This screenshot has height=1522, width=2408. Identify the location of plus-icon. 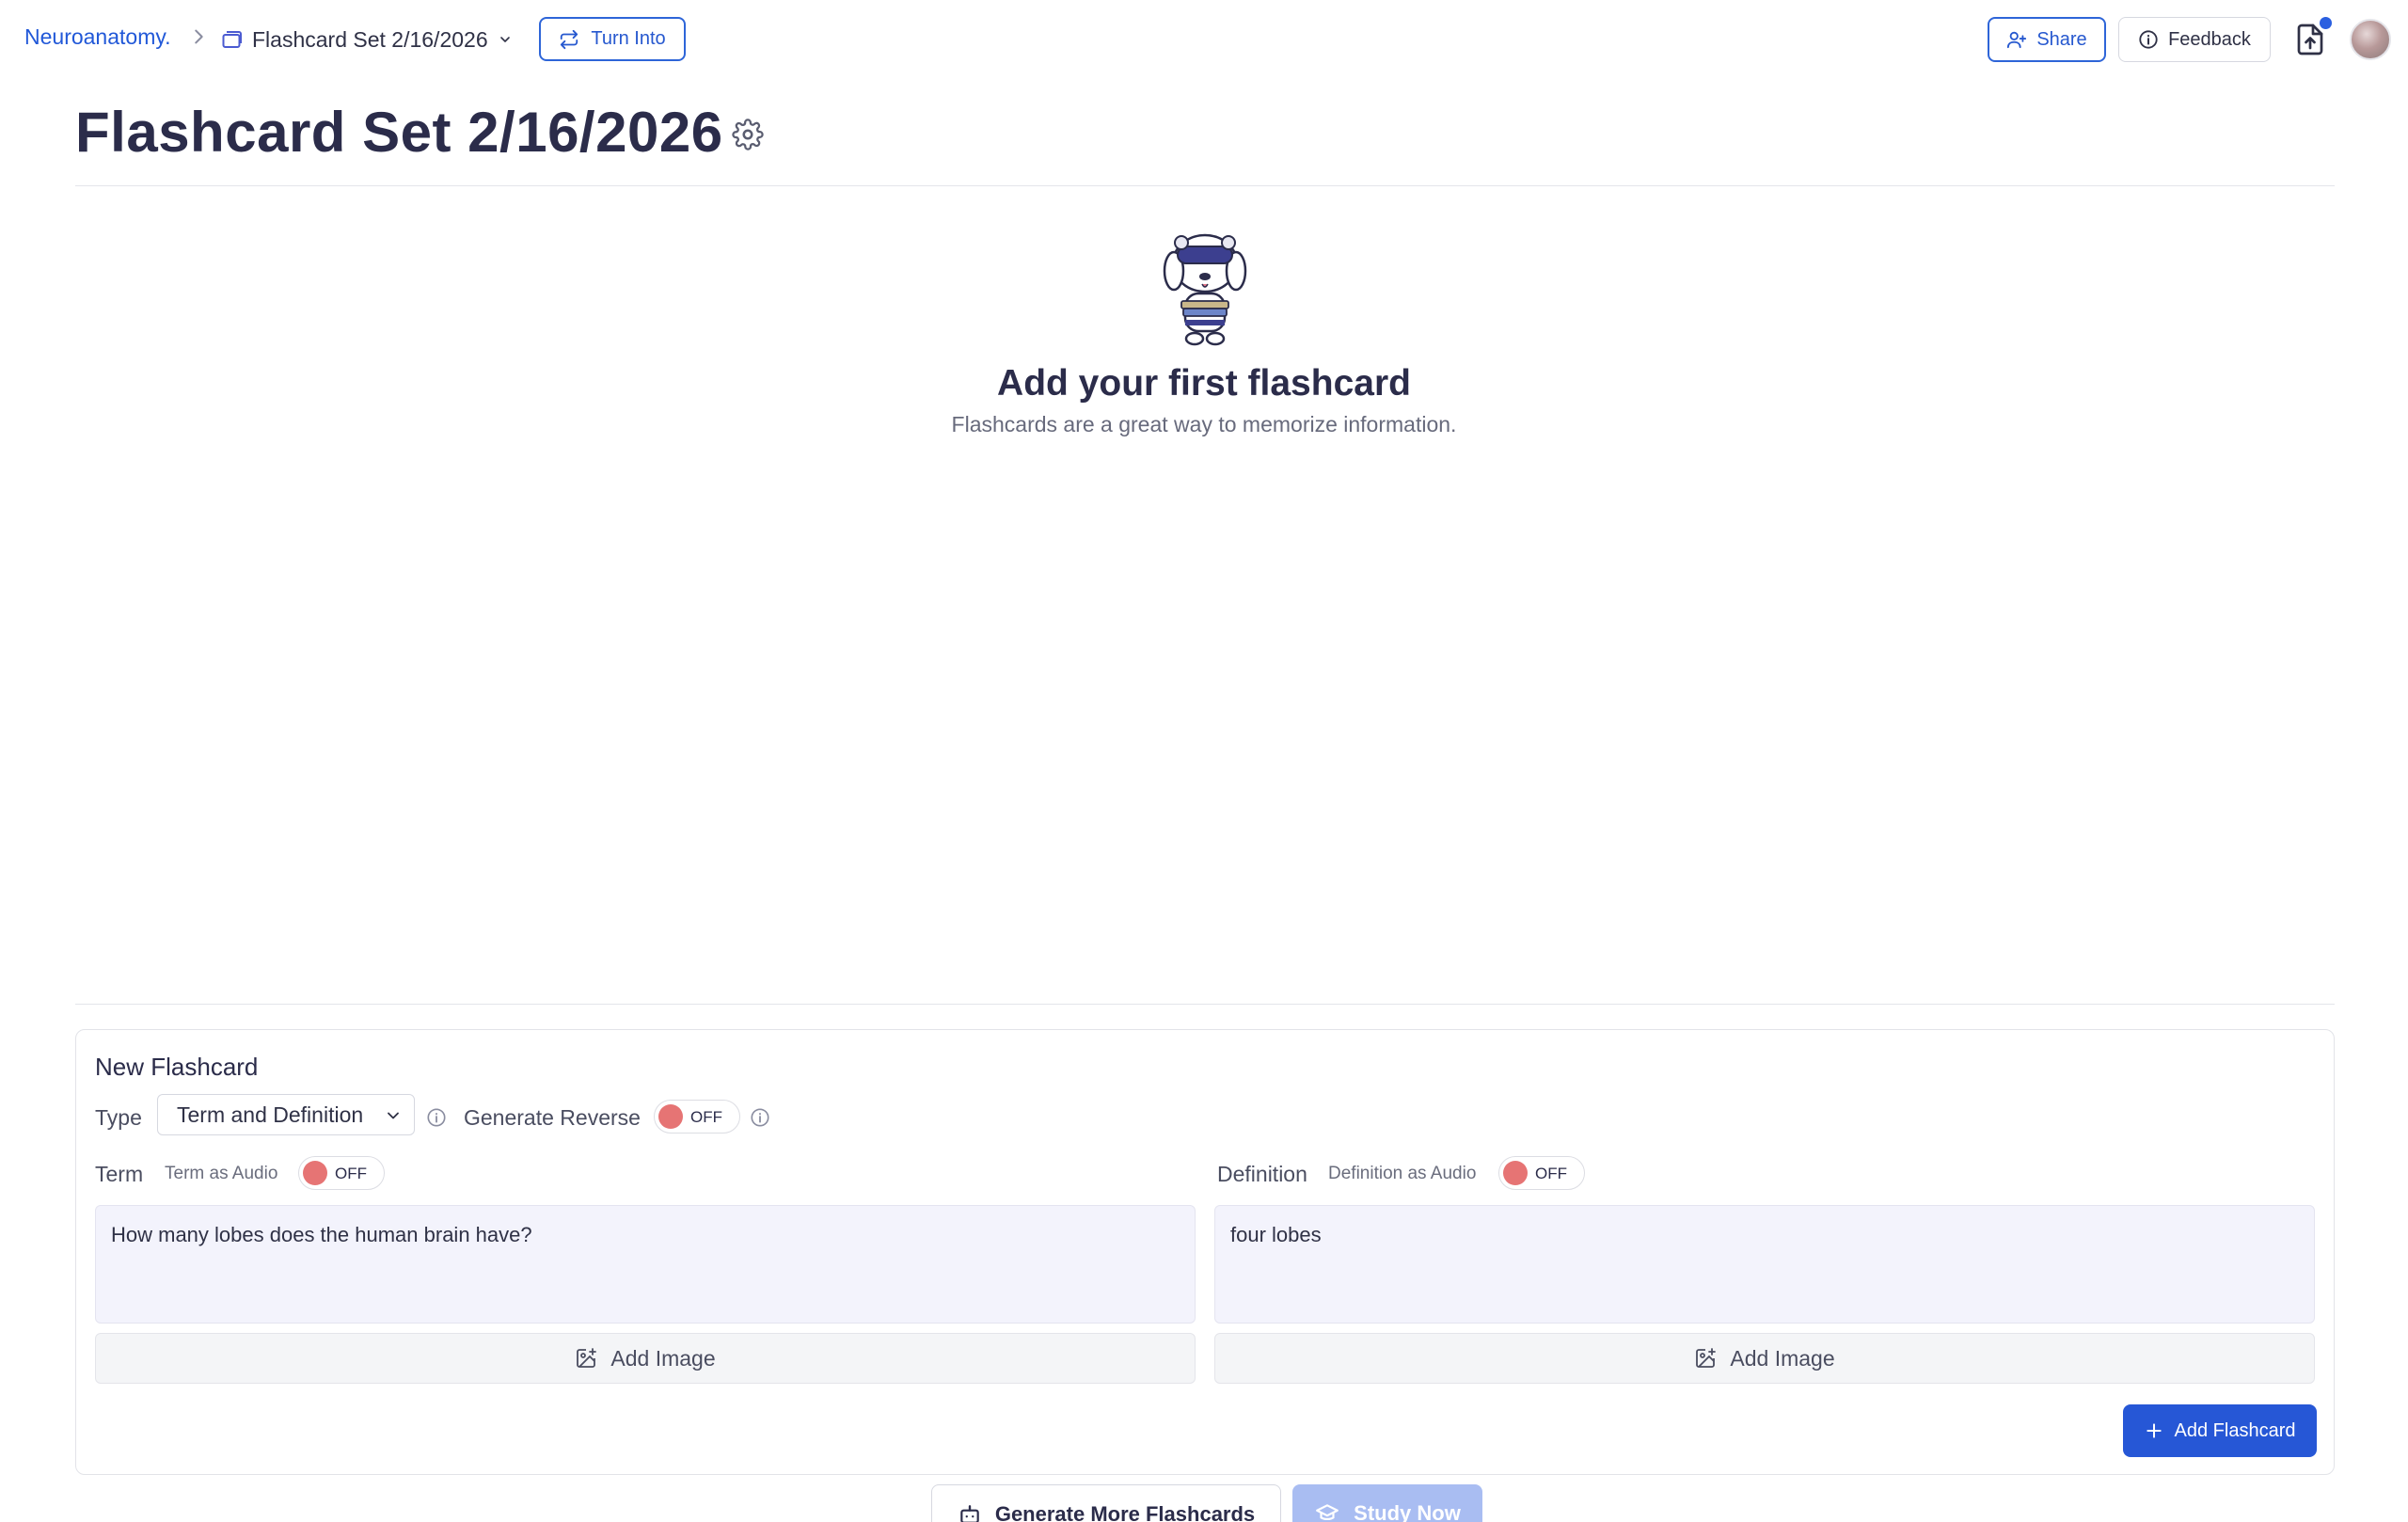
(2154, 1430).